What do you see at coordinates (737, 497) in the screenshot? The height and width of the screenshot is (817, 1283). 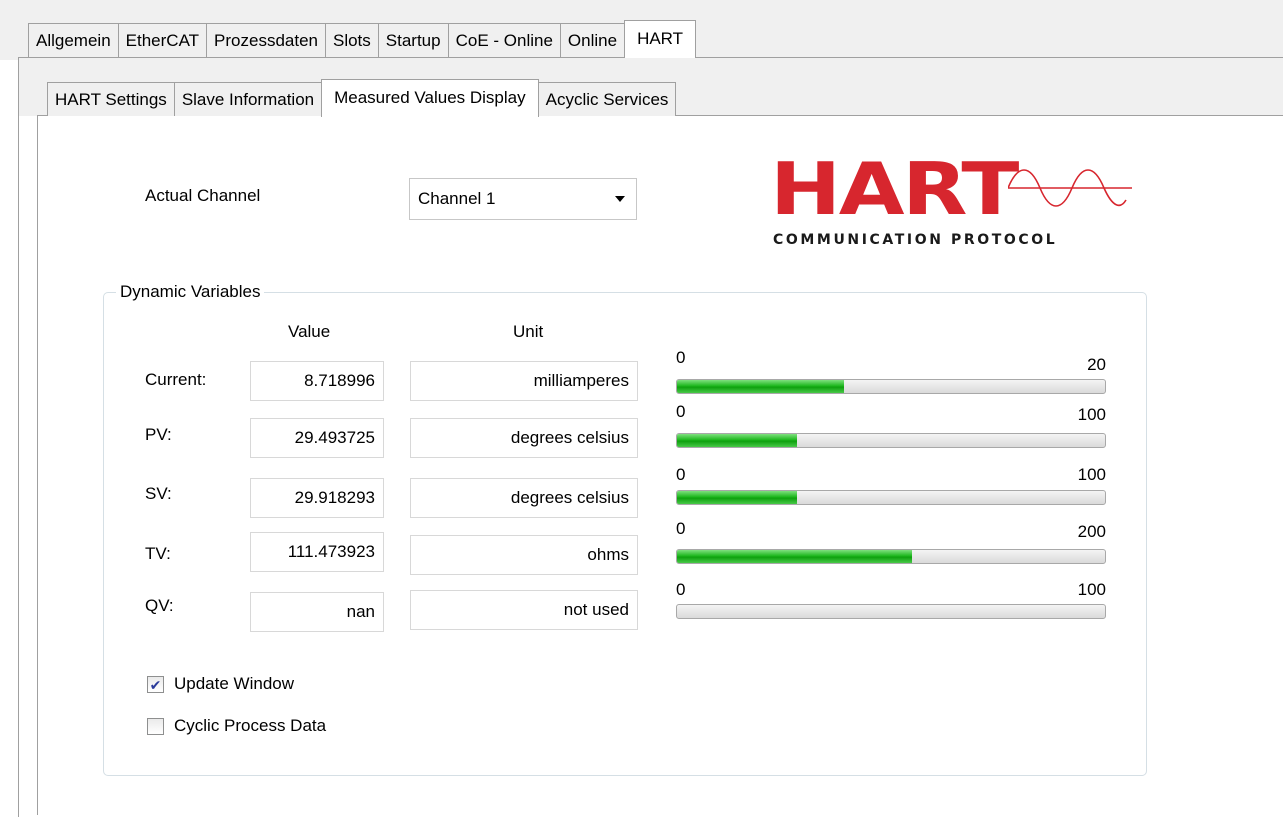 I see `sv-progress-fill` at bounding box center [737, 497].